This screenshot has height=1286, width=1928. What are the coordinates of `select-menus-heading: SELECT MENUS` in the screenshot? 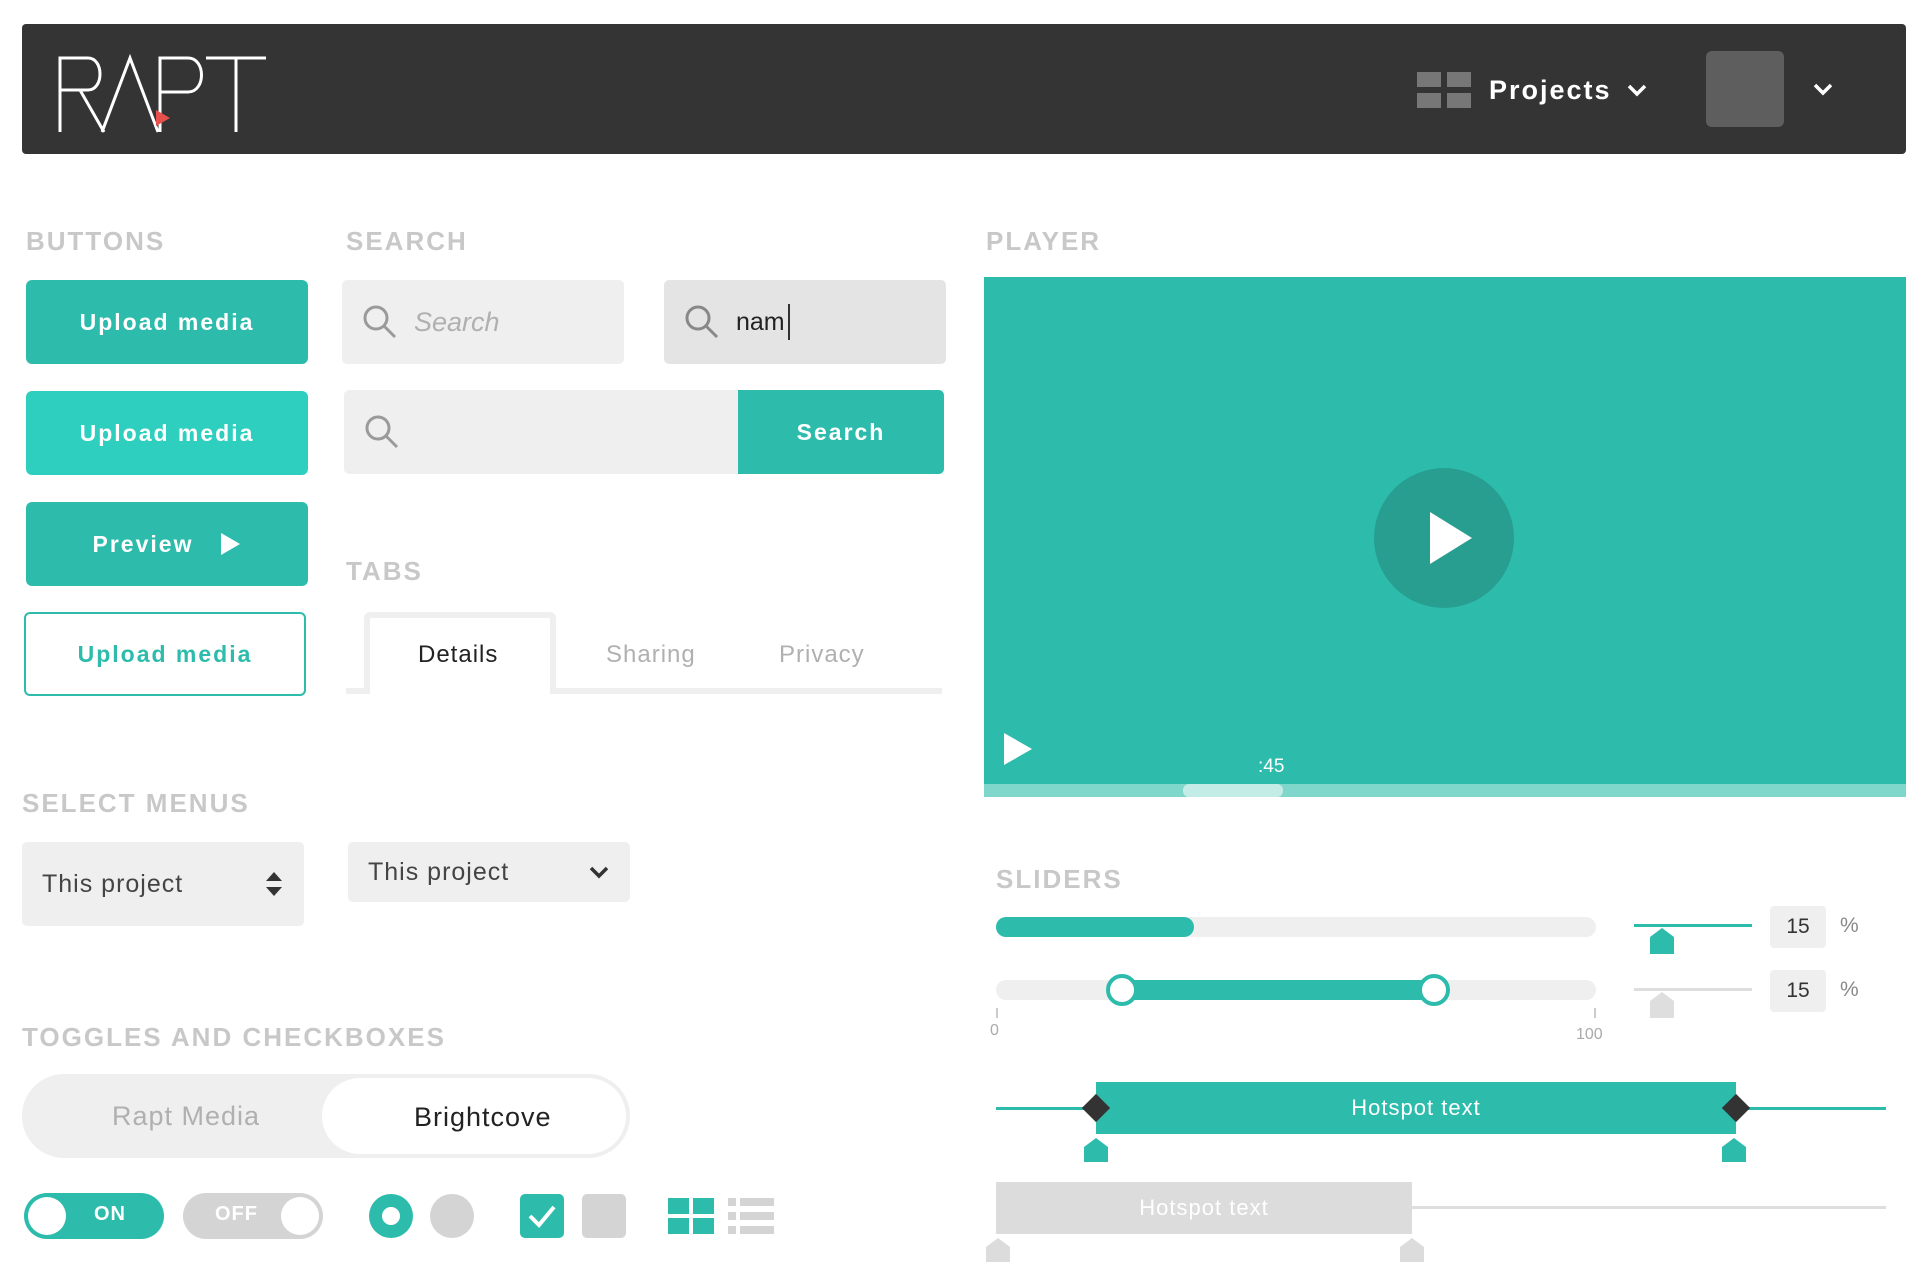 It's located at (136, 803).